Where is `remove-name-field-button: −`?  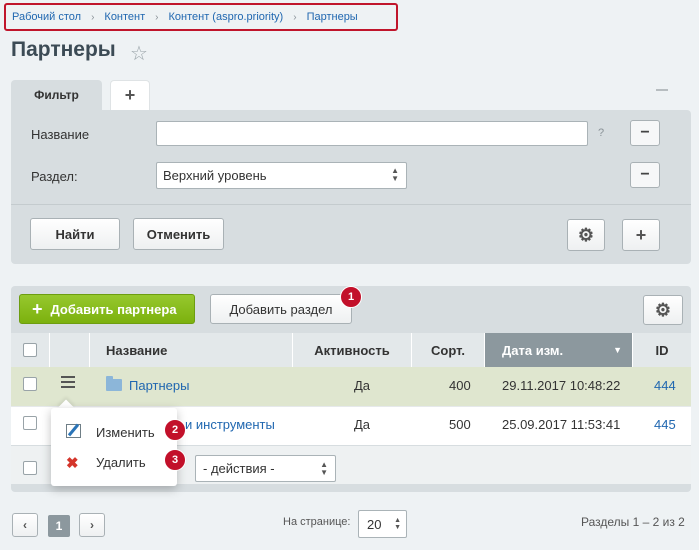
remove-name-field-button: − is located at coordinates (645, 133).